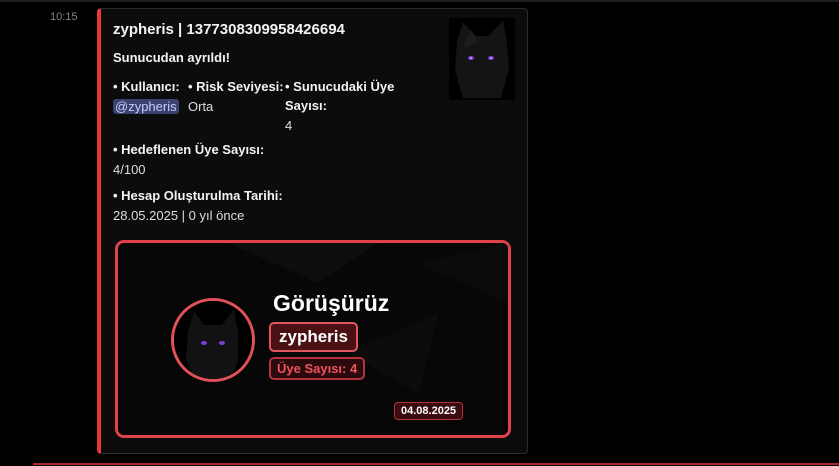  What do you see at coordinates (317, 368) in the screenshot?
I see `card-member-count: Üye Sayısı: 4` at bounding box center [317, 368].